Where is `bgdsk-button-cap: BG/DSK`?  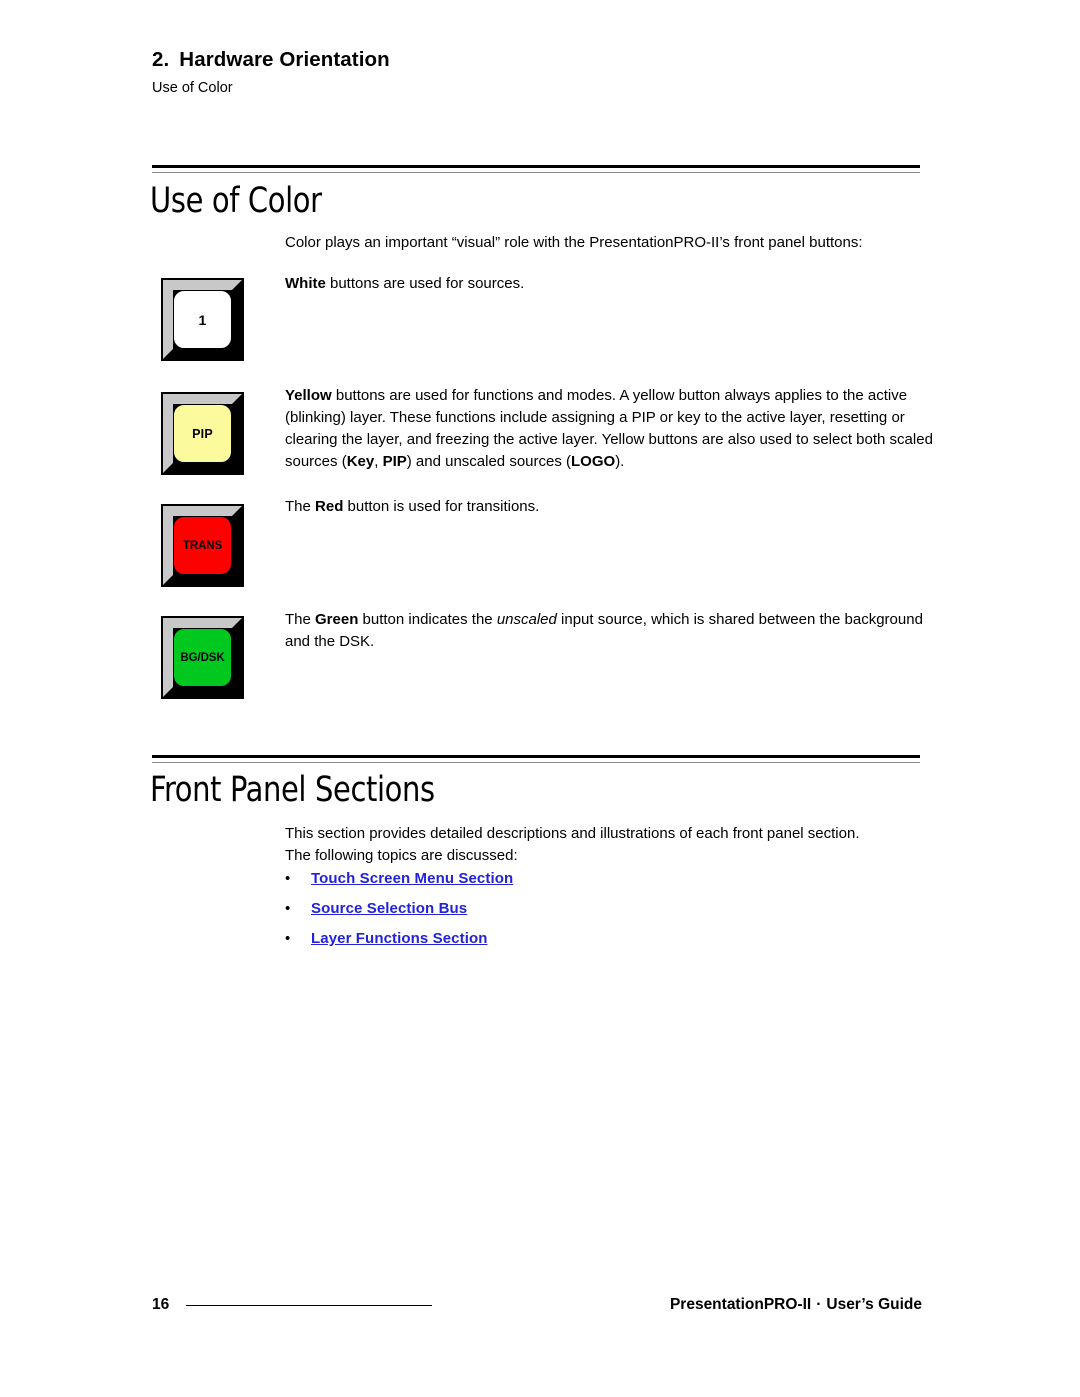
bgdsk-button-cap: BG/DSK is located at coordinates (202, 657).